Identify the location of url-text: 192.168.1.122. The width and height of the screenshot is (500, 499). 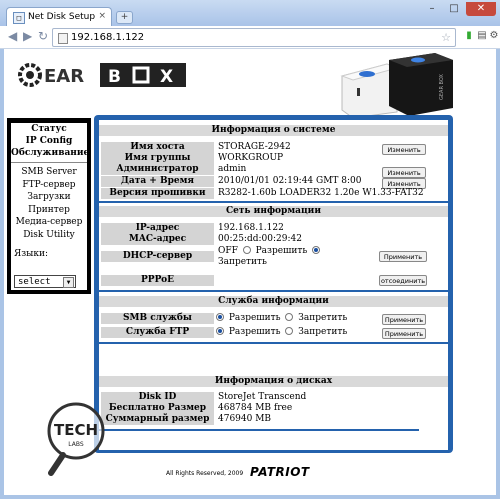
(108, 37).